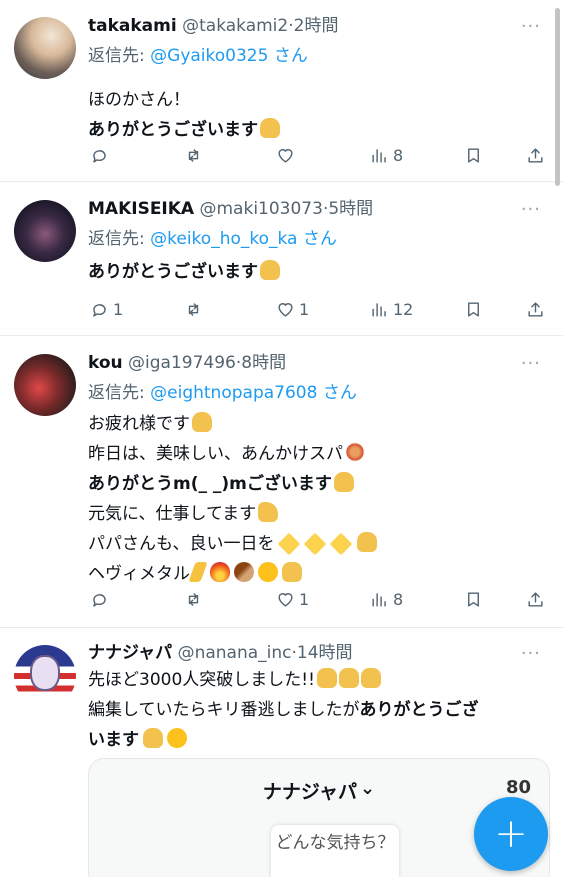 This screenshot has width=563, height=877. Describe the element at coordinates (45, 231) in the screenshot. I see `avatar-makiseika` at that location.